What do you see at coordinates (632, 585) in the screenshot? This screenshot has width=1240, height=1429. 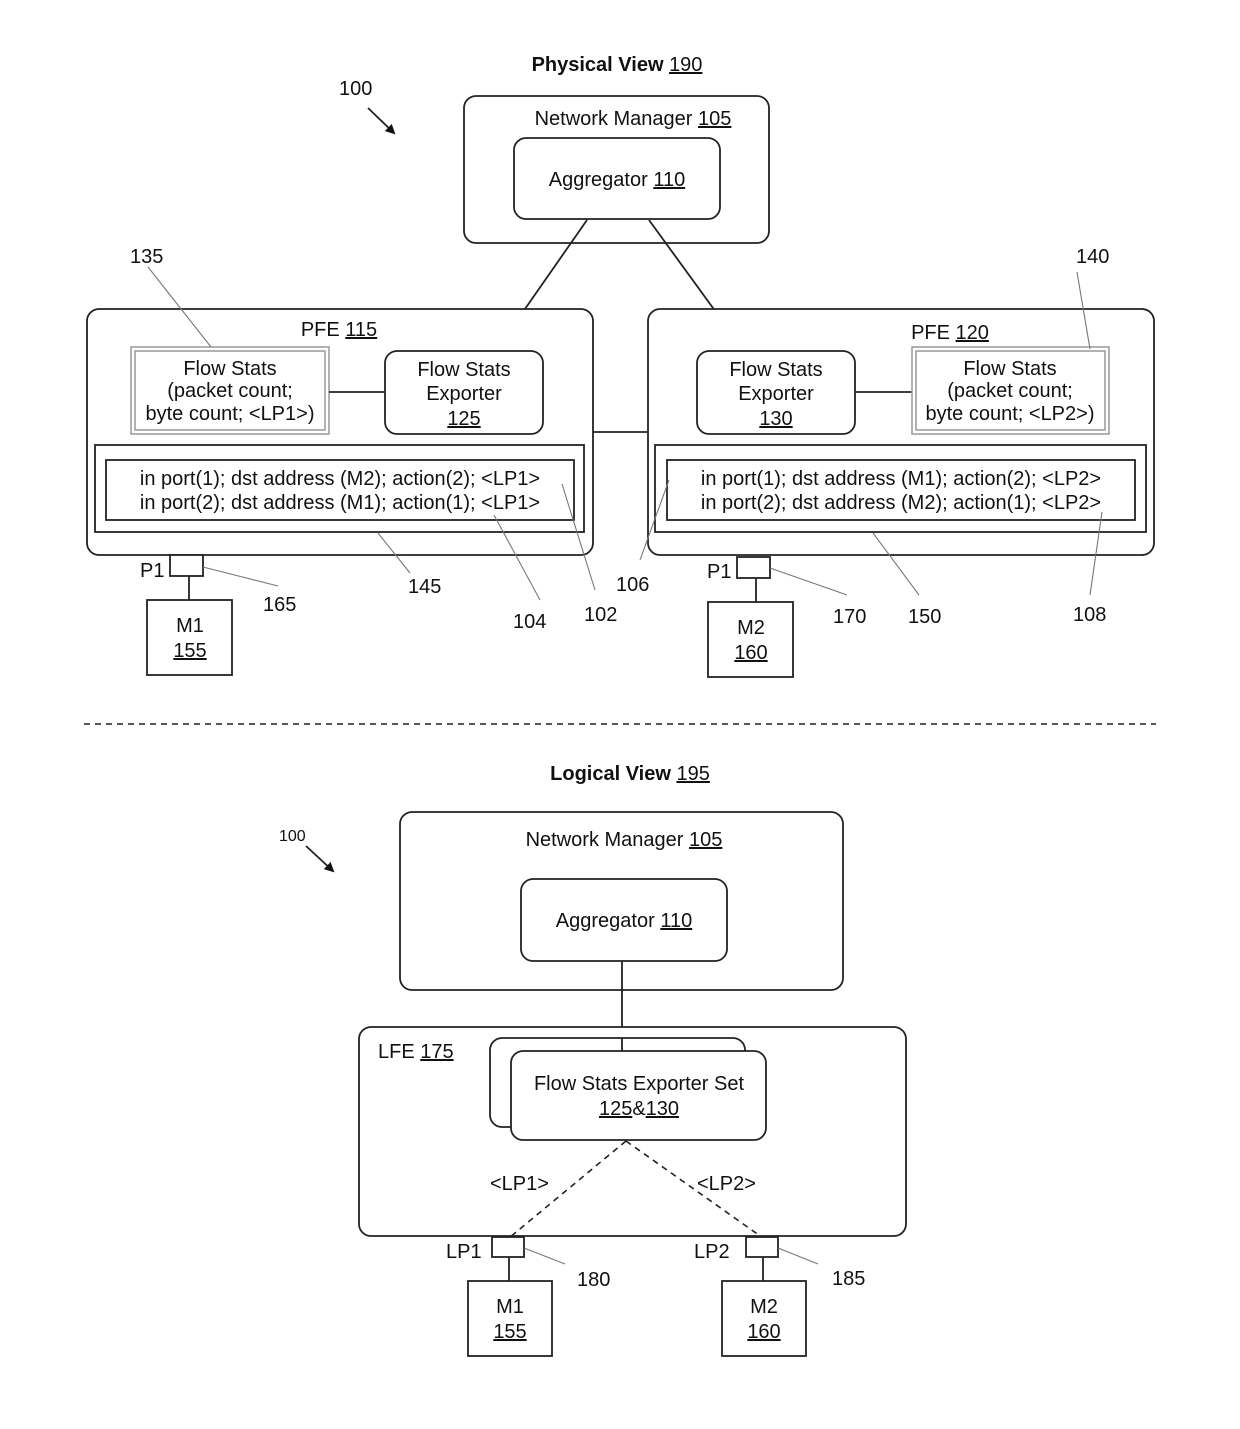 I see `ref-106: 106` at bounding box center [632, 585].